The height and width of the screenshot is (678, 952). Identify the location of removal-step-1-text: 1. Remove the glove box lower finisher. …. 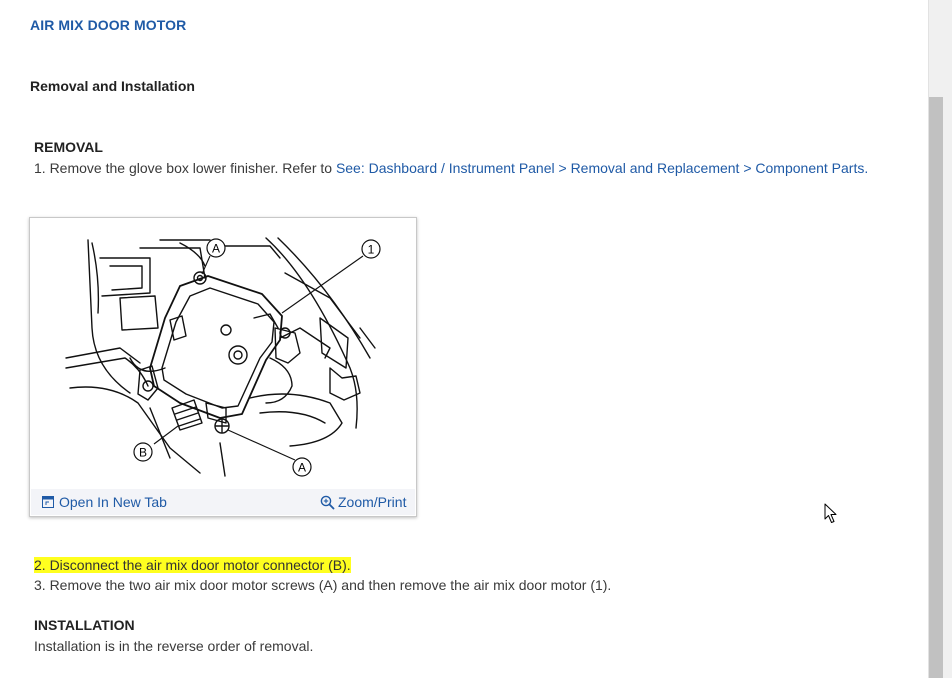
(185, 168).